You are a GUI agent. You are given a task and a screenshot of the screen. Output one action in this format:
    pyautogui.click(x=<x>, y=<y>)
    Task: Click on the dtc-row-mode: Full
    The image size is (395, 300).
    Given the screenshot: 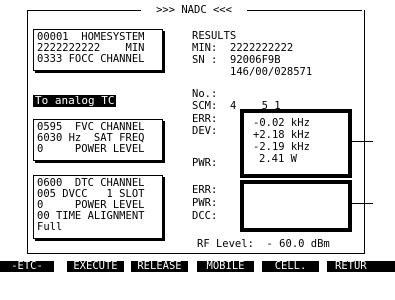 What is the action you would take?
    pyautogui.click(x=50, y=227)
    